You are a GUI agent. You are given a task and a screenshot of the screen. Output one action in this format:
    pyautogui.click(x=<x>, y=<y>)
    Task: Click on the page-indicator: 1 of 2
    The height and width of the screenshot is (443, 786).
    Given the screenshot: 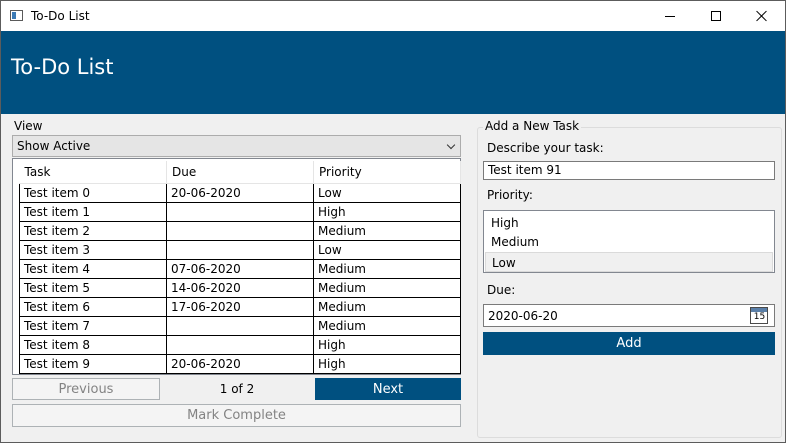 What is the action you would take?
    pyautogui.click(x=237, y=389)
    